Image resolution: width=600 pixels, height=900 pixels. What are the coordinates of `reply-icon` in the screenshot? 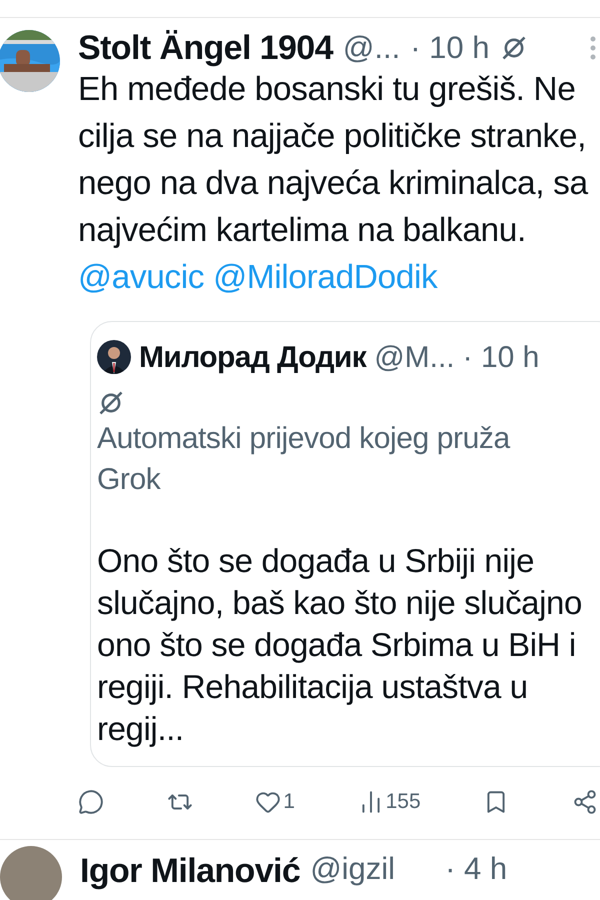 It's located at (91, 802).